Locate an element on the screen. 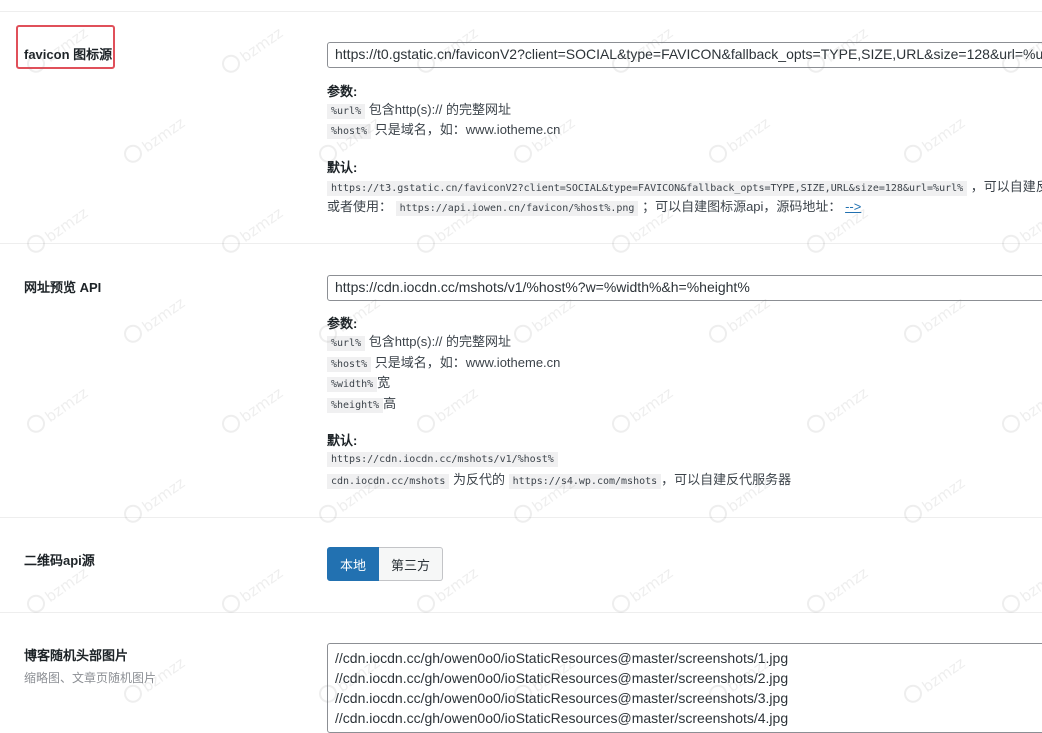 The width and height of the screenshot is (1042, 733). preview-default-row: https://cdn.iocdn.cc/mshots/v1/%host% is located at coordinates (442, 458).